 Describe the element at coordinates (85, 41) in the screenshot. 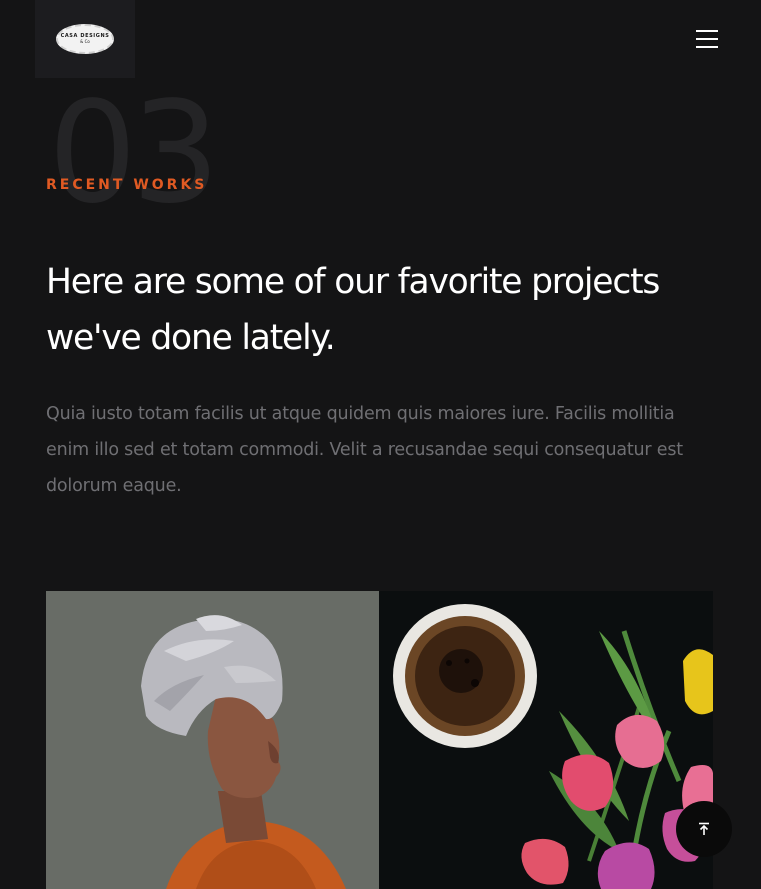

I see `logo-sub: & Co` at that location.